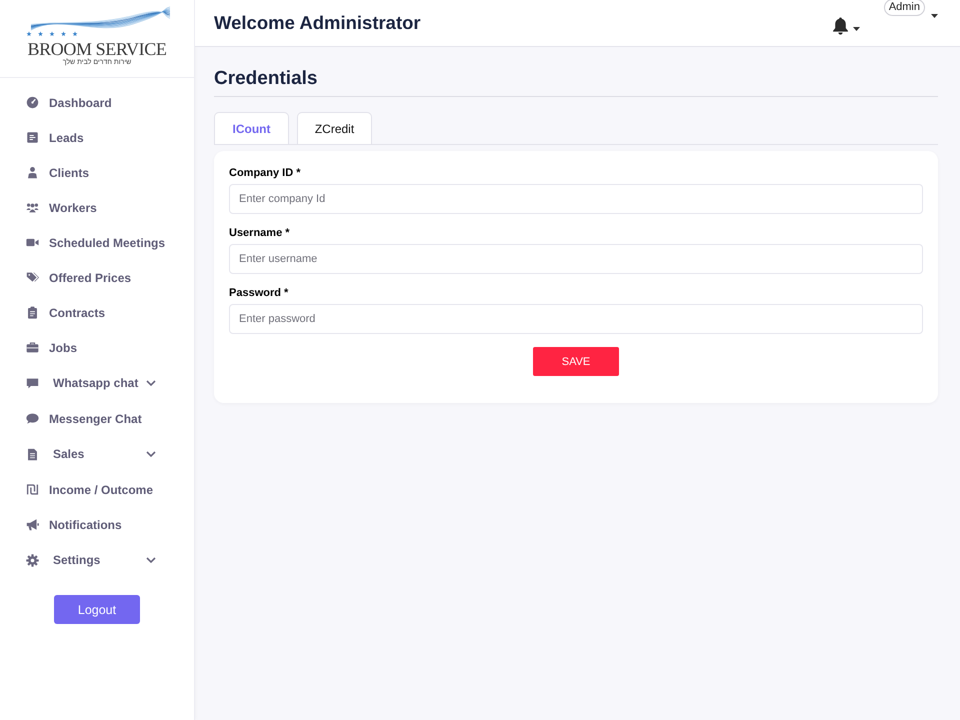 This screenshot has width=960, height=720. Describe the element at coordinates (69, 103) in the screenshot. I see `nav-link: Dashboard` at that location.